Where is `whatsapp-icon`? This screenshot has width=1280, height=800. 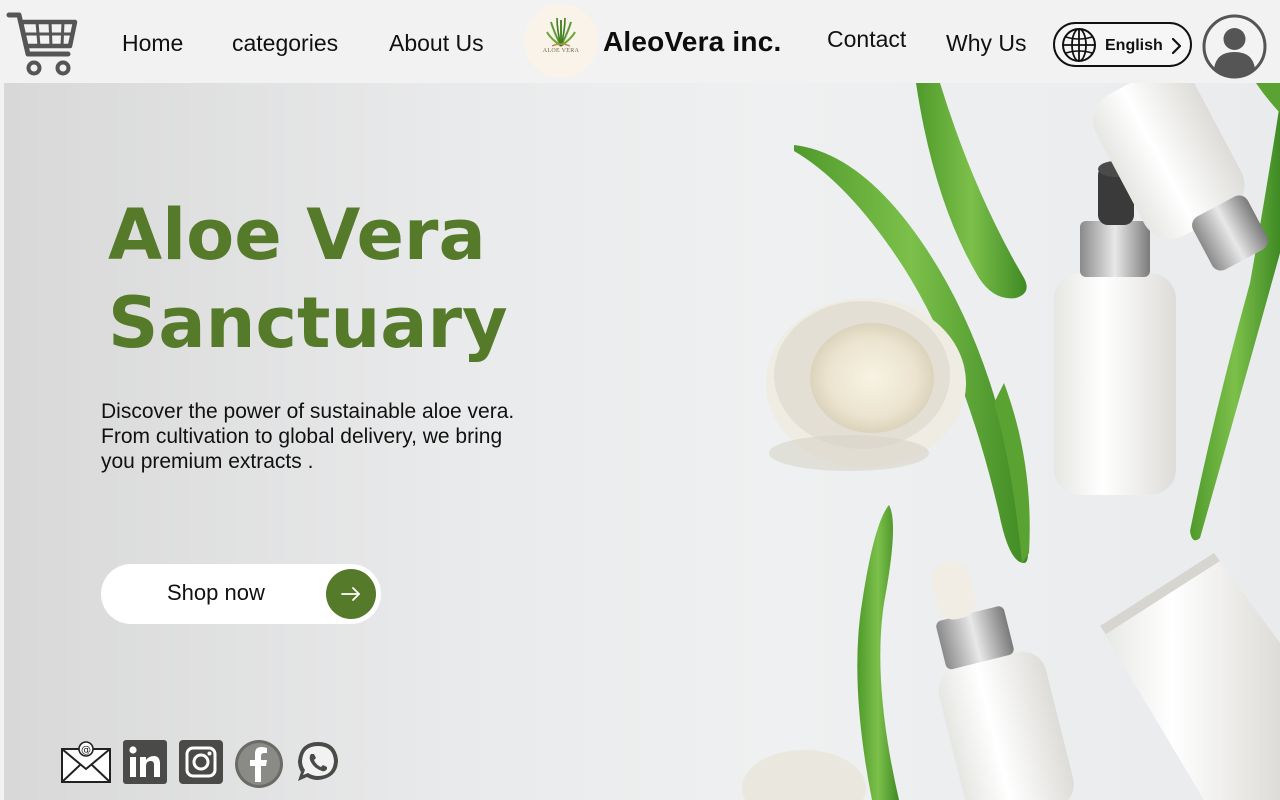 whatsapp-icon is located at coordinates (318, 763).